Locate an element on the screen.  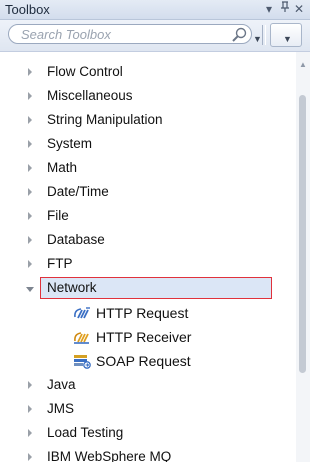
tree-item-ibm-websphere-mq: IBM WebSphere MQ is located at coordinates (148, 453).